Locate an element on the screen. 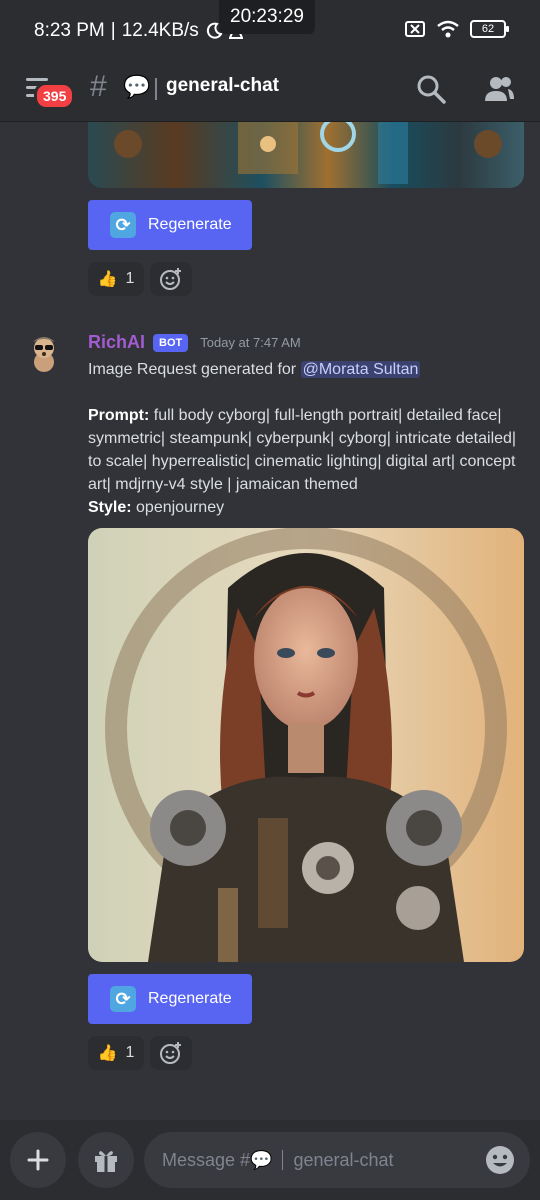 The image size is (540, 1200). gift-icon is located at coordinates (106, 1161).